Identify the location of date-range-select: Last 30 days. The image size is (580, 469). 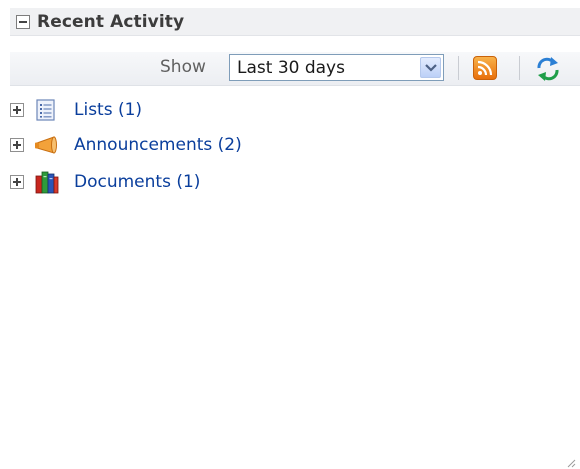
(336, 67).